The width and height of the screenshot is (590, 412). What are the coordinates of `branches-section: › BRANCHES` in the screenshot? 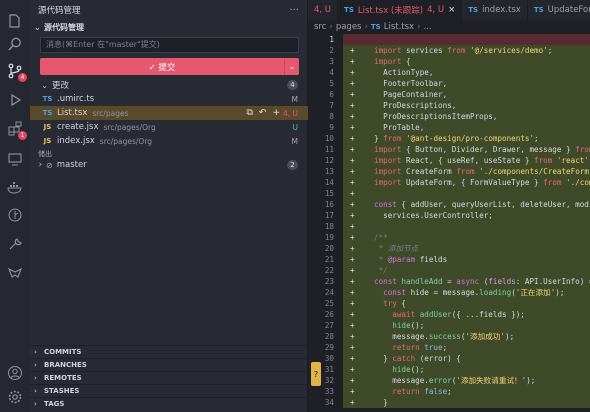 It's located at (169, 364).